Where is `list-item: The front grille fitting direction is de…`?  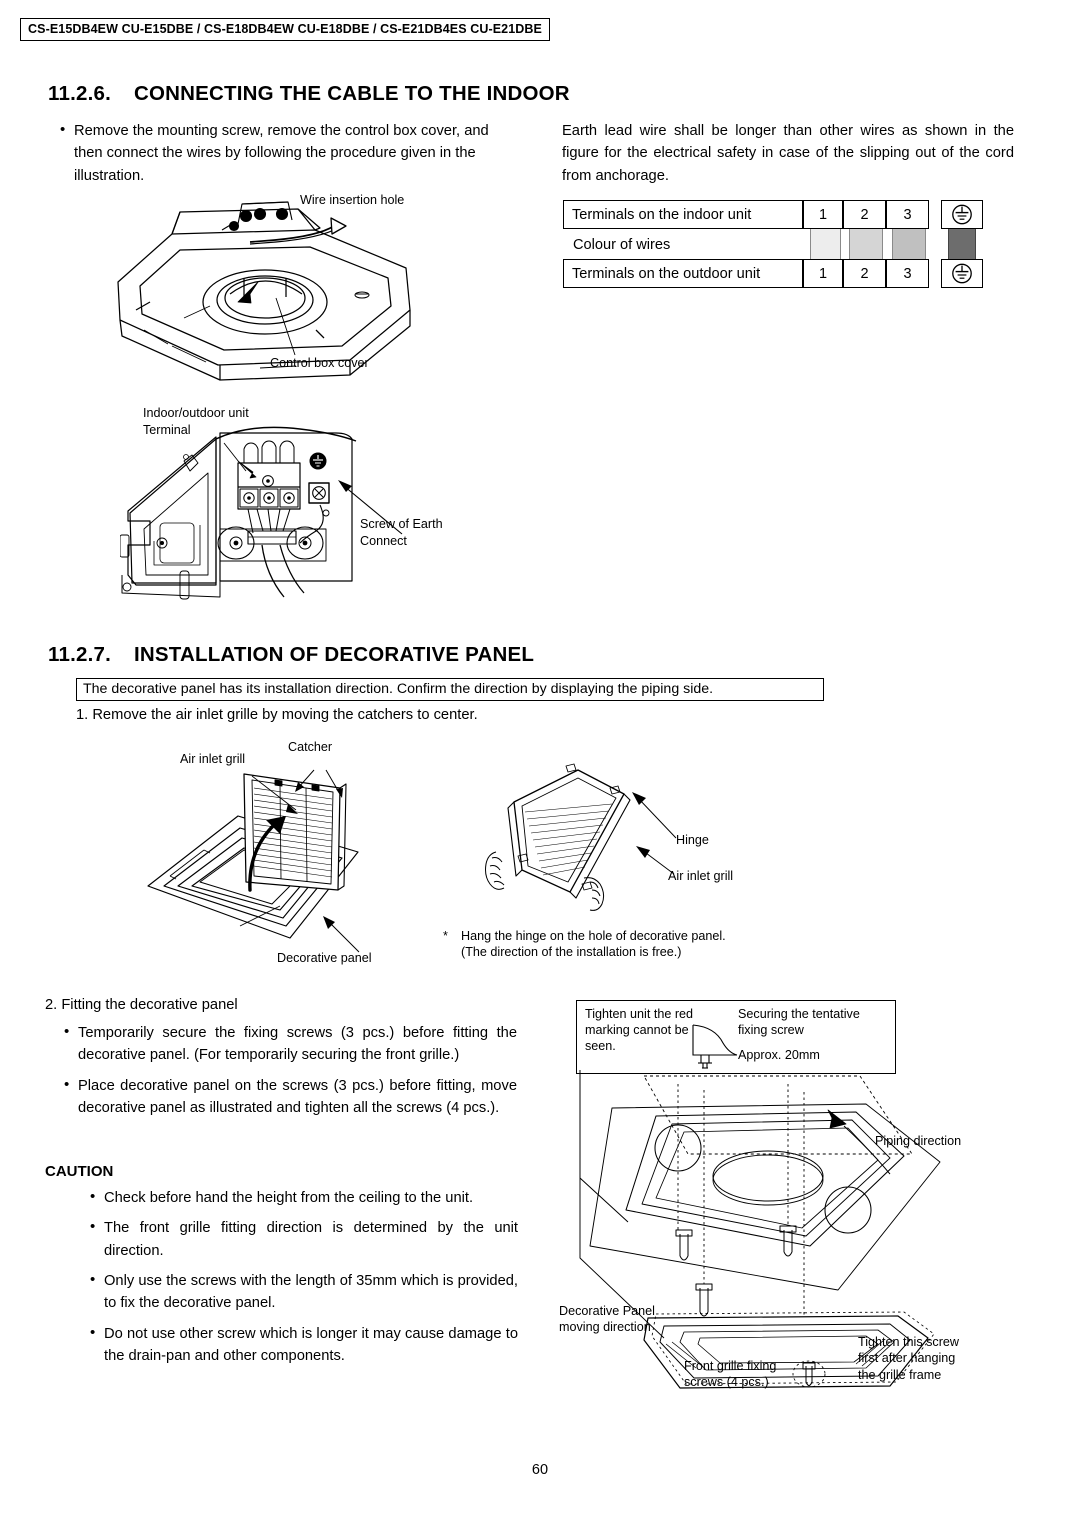
list-item: The front grille fitting direction is de… is located at coordinates (303, 1239).